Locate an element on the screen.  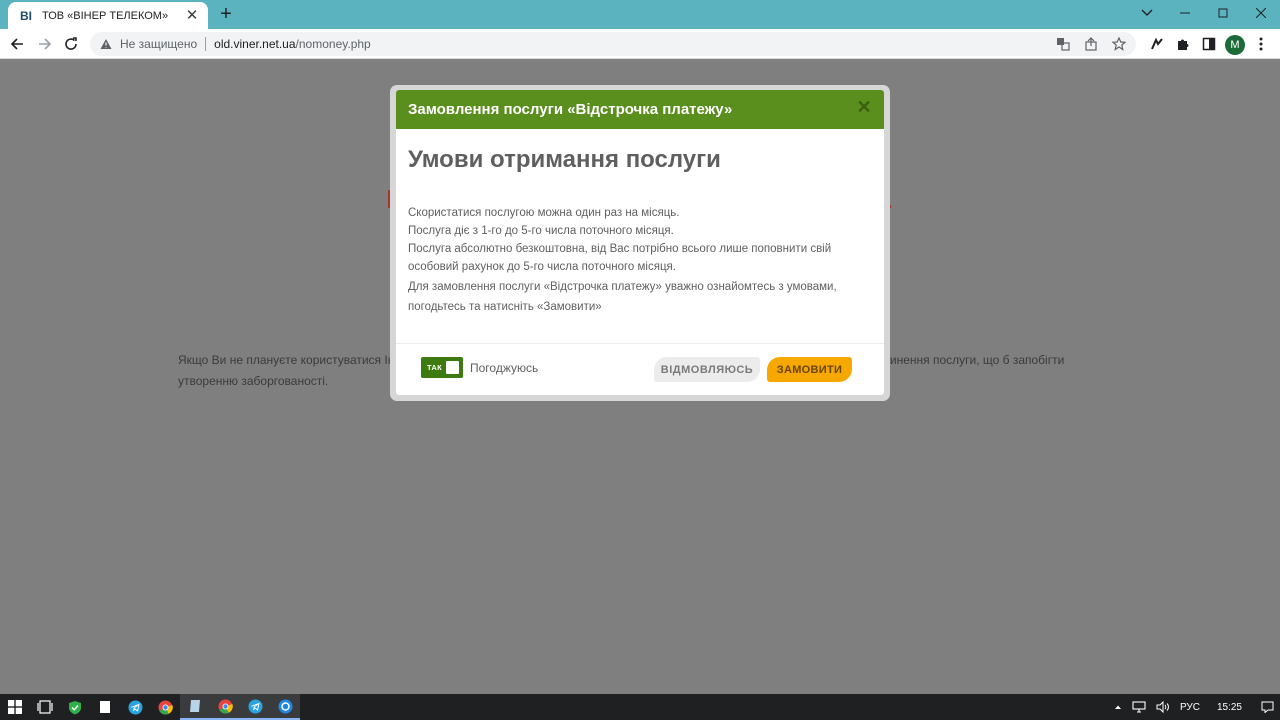
toggle-knob is located at coordinates (452, 367).